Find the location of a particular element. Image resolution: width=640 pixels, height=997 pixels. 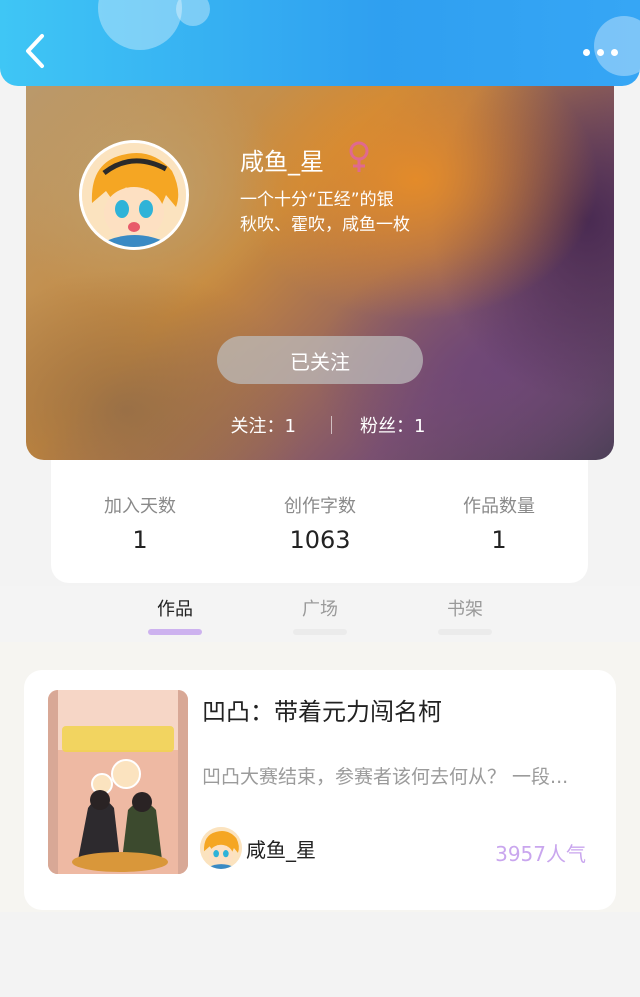

bio-line: 一个十分“正经”的银 is located at coordinates (317, 200).